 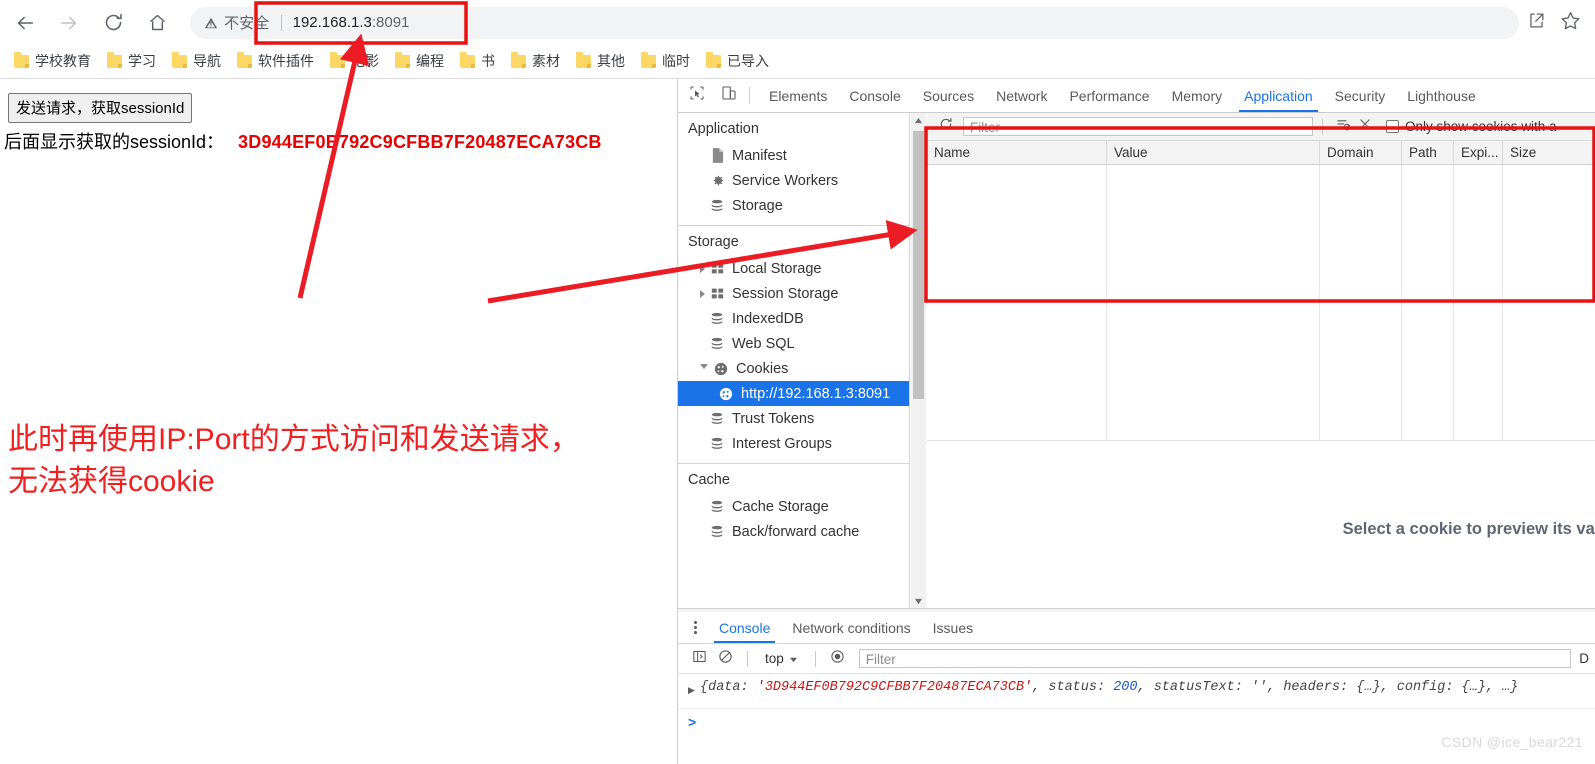 What do you see at coordinates (777, 268) in the screenshot?
I see `sidebar-item-label: Local Storage` at bounding box center [777, 268].